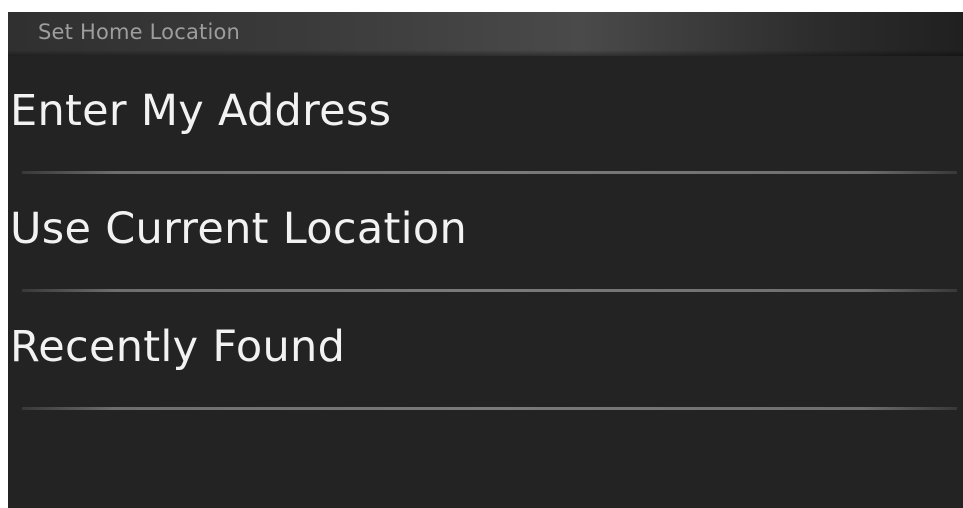  Describe the element at coordinates (201, 111) in the screenshot. I see `menu-item-label: Enter My Address` at that location.